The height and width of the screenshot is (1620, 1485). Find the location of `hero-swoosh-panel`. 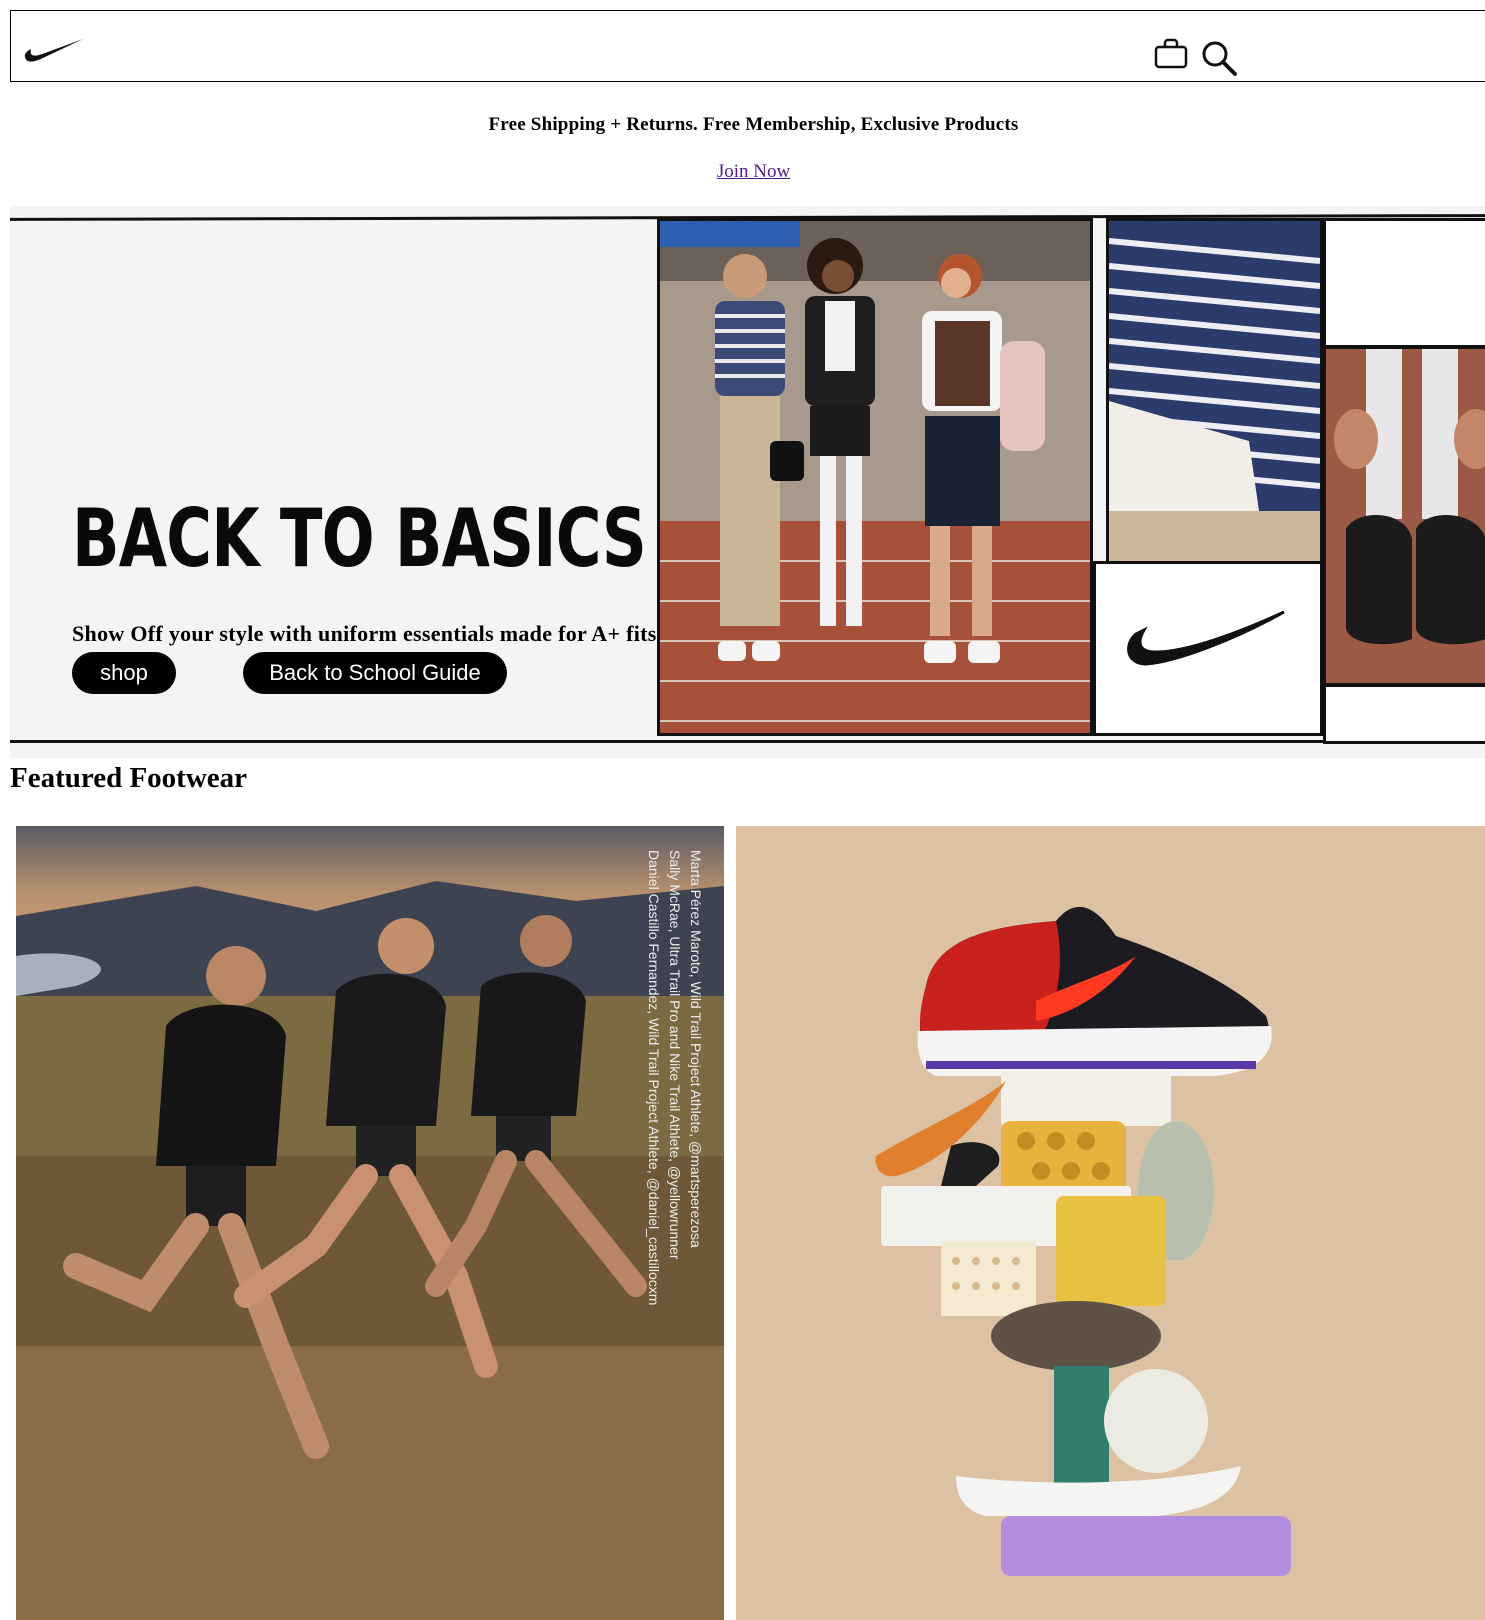

hero-swoosh-panel is located at coordinates (1208, 648).